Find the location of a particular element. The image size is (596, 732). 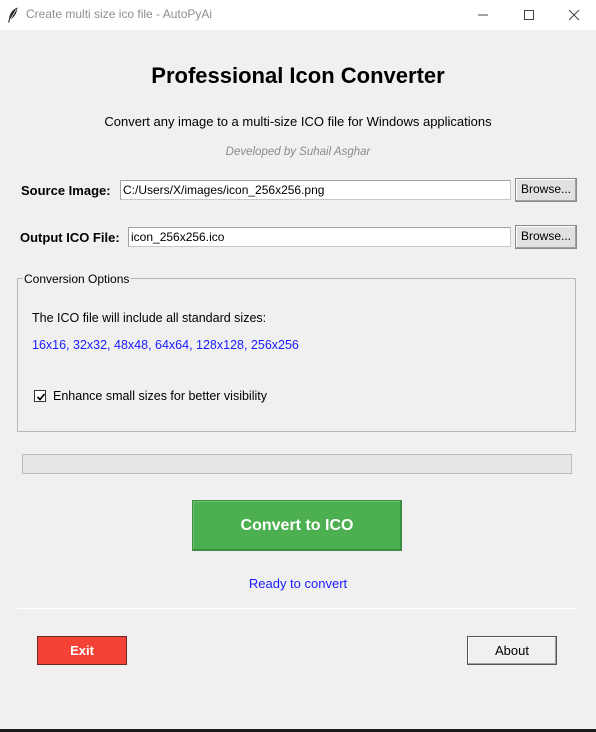

checkmark-icon is located at coordinates (41, 397).